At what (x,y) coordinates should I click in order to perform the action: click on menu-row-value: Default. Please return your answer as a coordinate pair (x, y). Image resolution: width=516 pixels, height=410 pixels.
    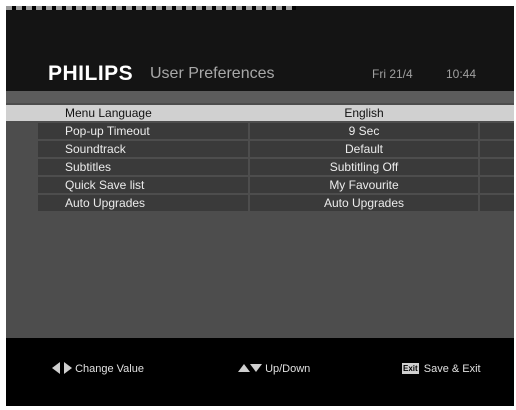
    Looking at the image, I should click on (364, 149).